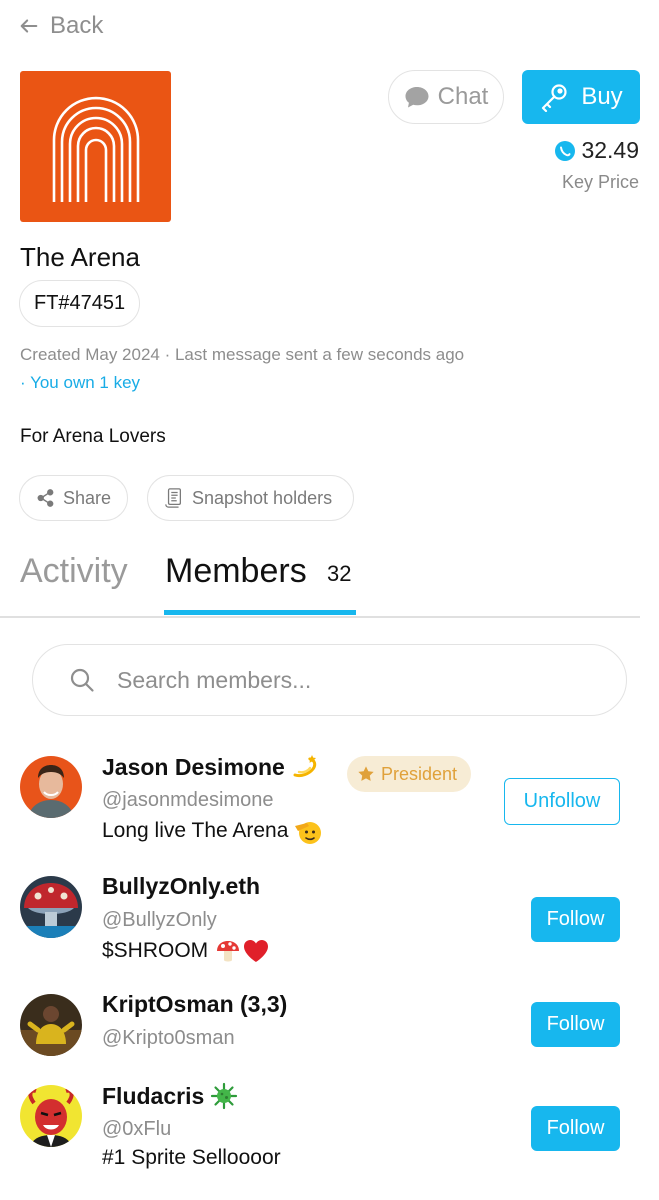 The height and width of the screenshot is (1200, 659). Describe the element at coordinates (602, 96) in the screenshot. I see `buy-label: Buy` at that location.